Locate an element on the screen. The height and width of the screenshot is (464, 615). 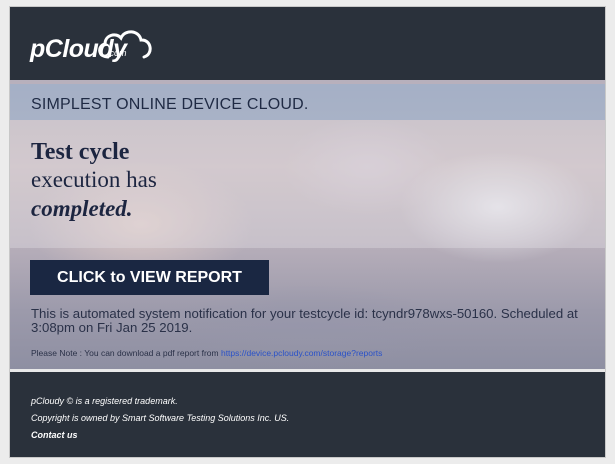
headline-line-3: completed. is located at coordinates (82, 208).